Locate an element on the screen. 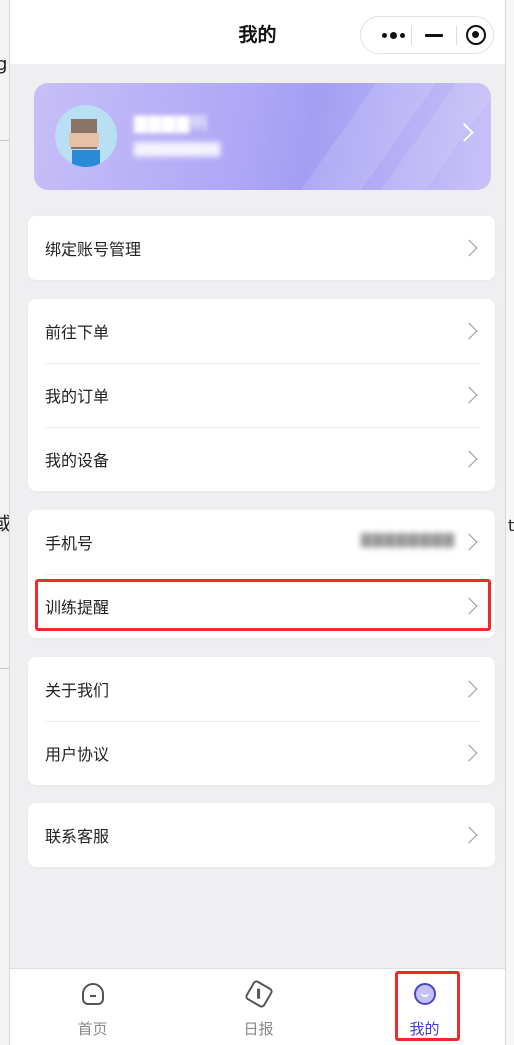  close-target-icon is located at coordinates (476, 35).